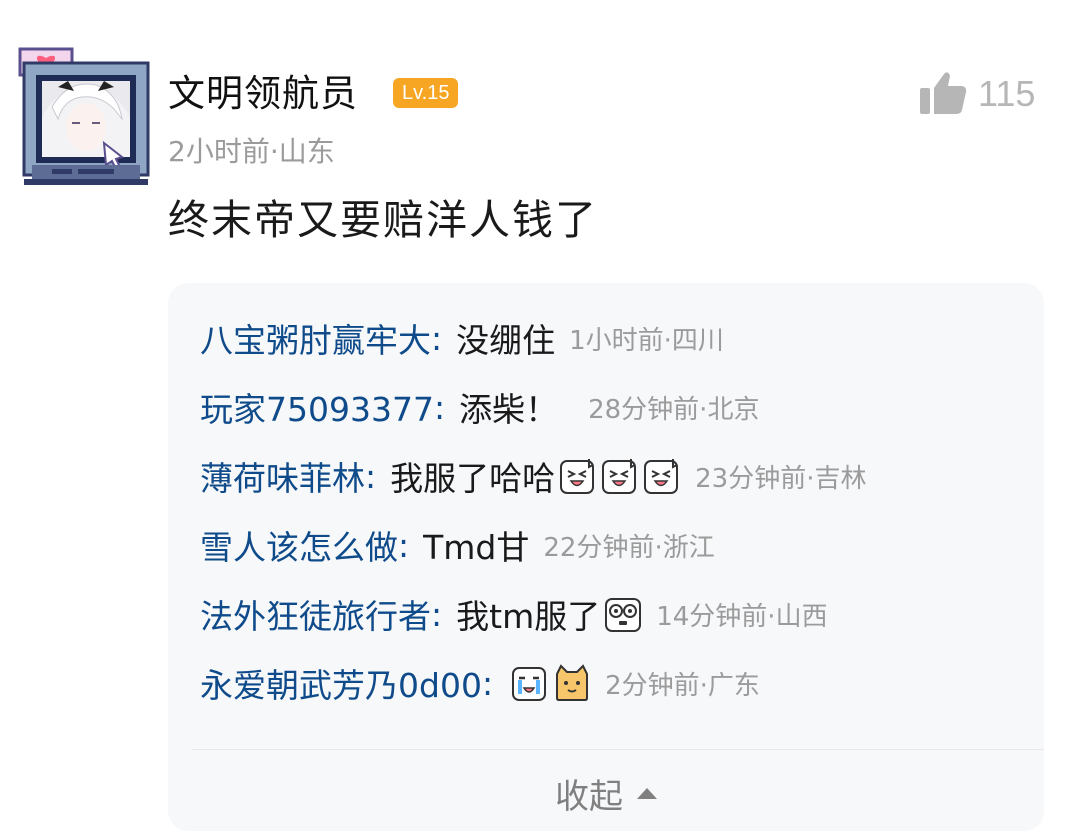  What do you see at coordinates (572, 683) in the screenshot?
I see `cat-emoji-icon` at bounding box center [572, 683].